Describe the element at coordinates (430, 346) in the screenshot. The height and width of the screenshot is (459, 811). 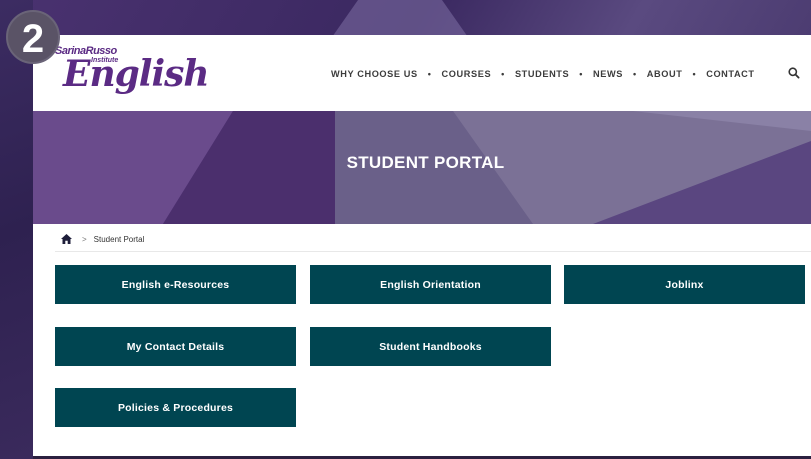
I see `student-handbooks-button: Student Handbooks` at that location.